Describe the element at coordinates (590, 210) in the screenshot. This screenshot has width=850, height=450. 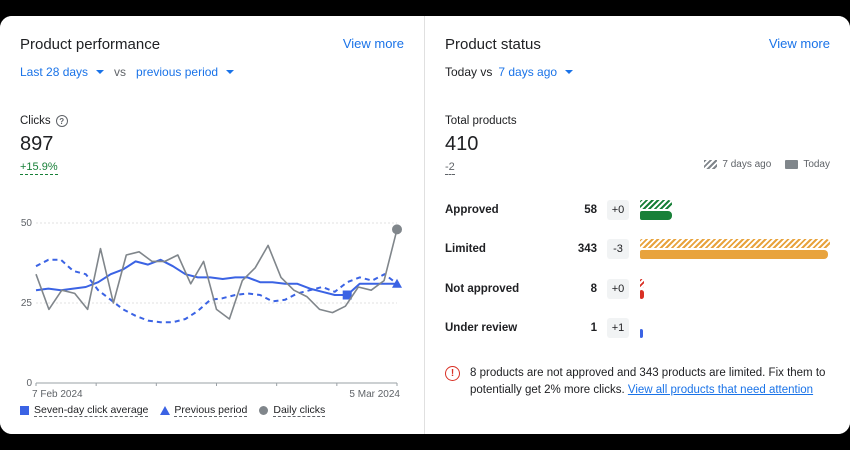
I see `status-row-count: 58` at that location.